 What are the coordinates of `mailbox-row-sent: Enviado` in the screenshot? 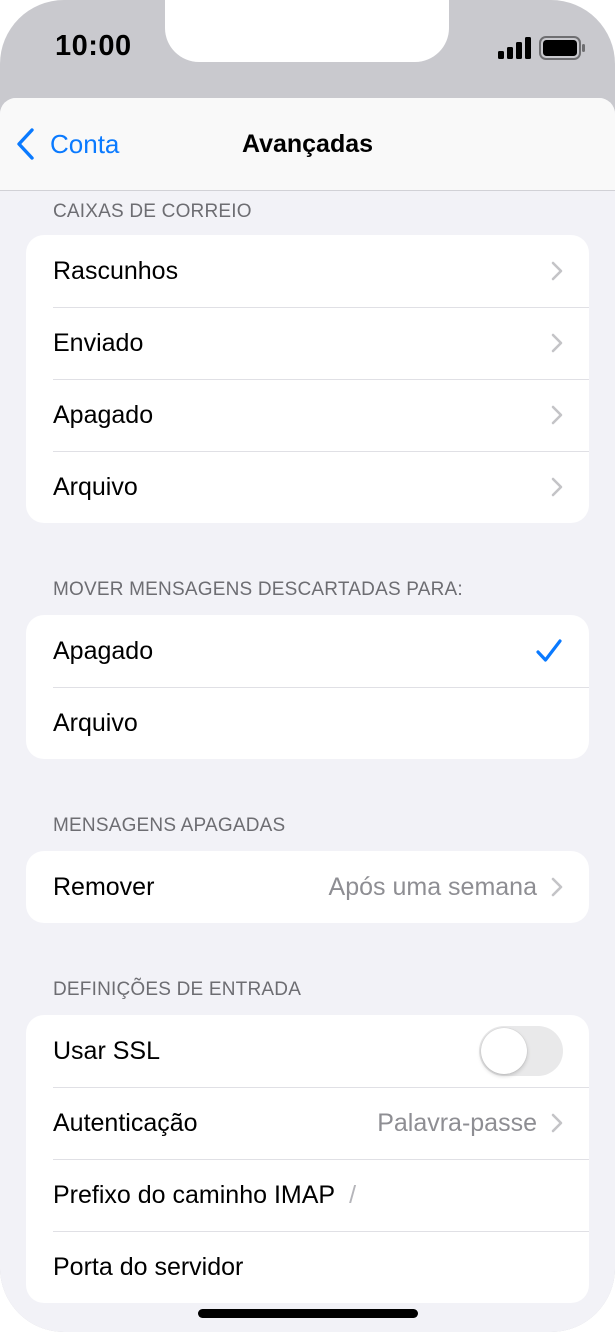 It's located at (307, 343).